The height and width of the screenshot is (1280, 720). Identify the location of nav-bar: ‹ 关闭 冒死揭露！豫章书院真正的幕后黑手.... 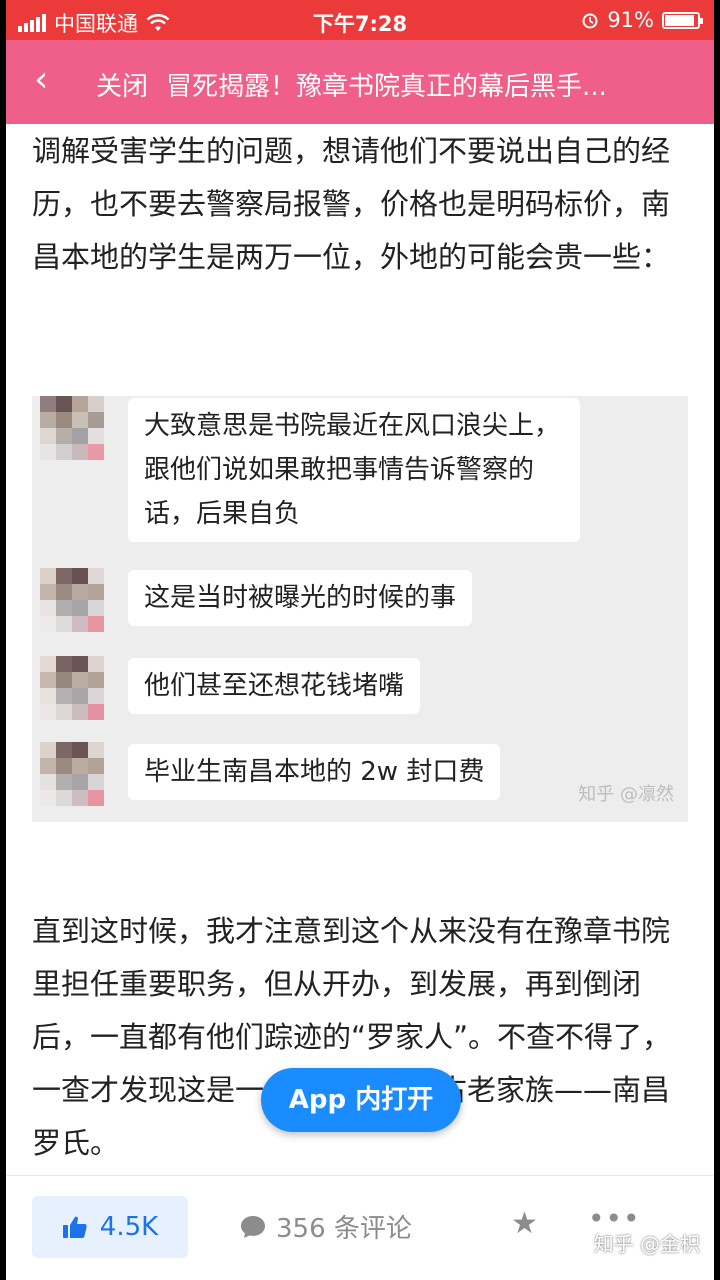
(360, 82).